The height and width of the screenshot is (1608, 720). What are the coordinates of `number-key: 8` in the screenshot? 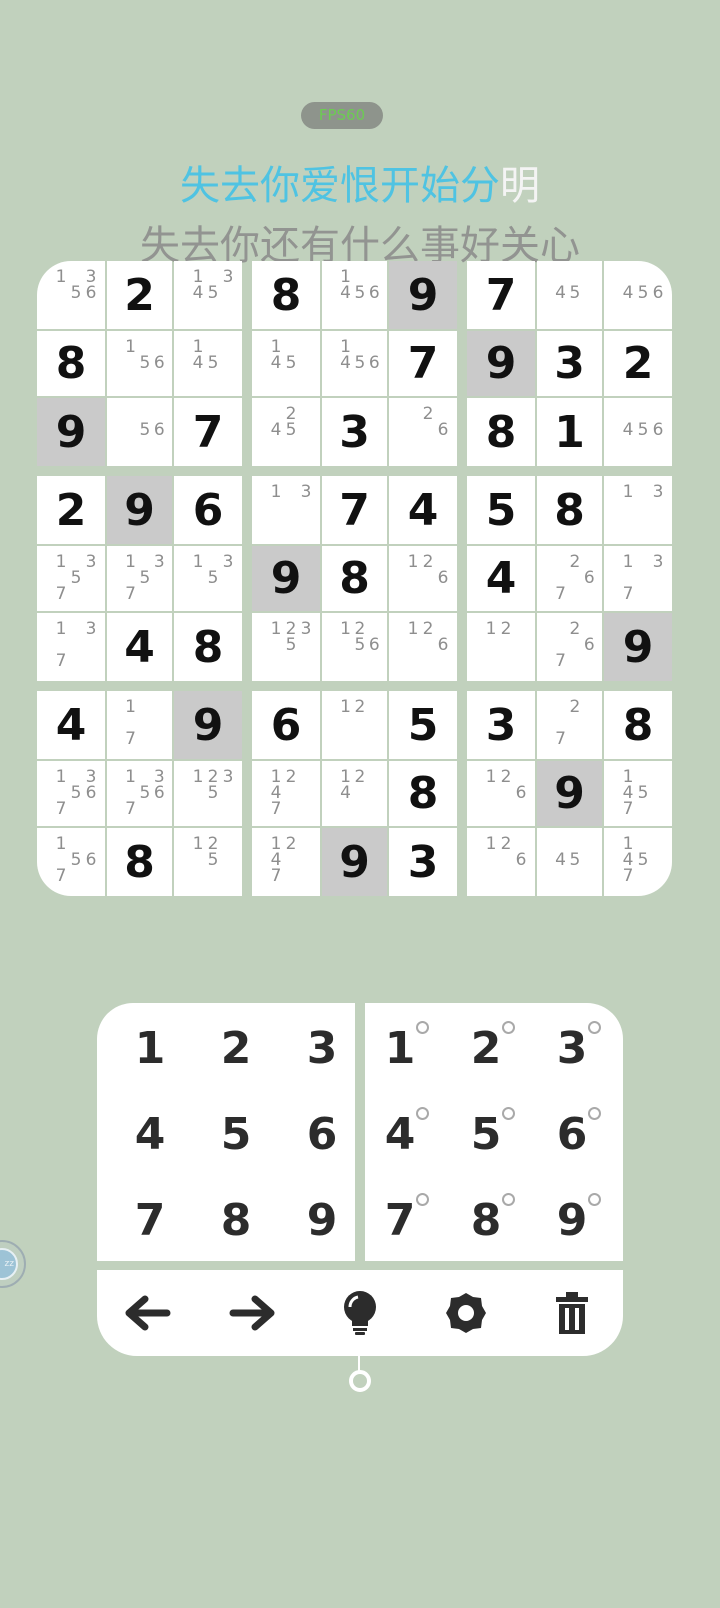 It's located at (236, 1220).